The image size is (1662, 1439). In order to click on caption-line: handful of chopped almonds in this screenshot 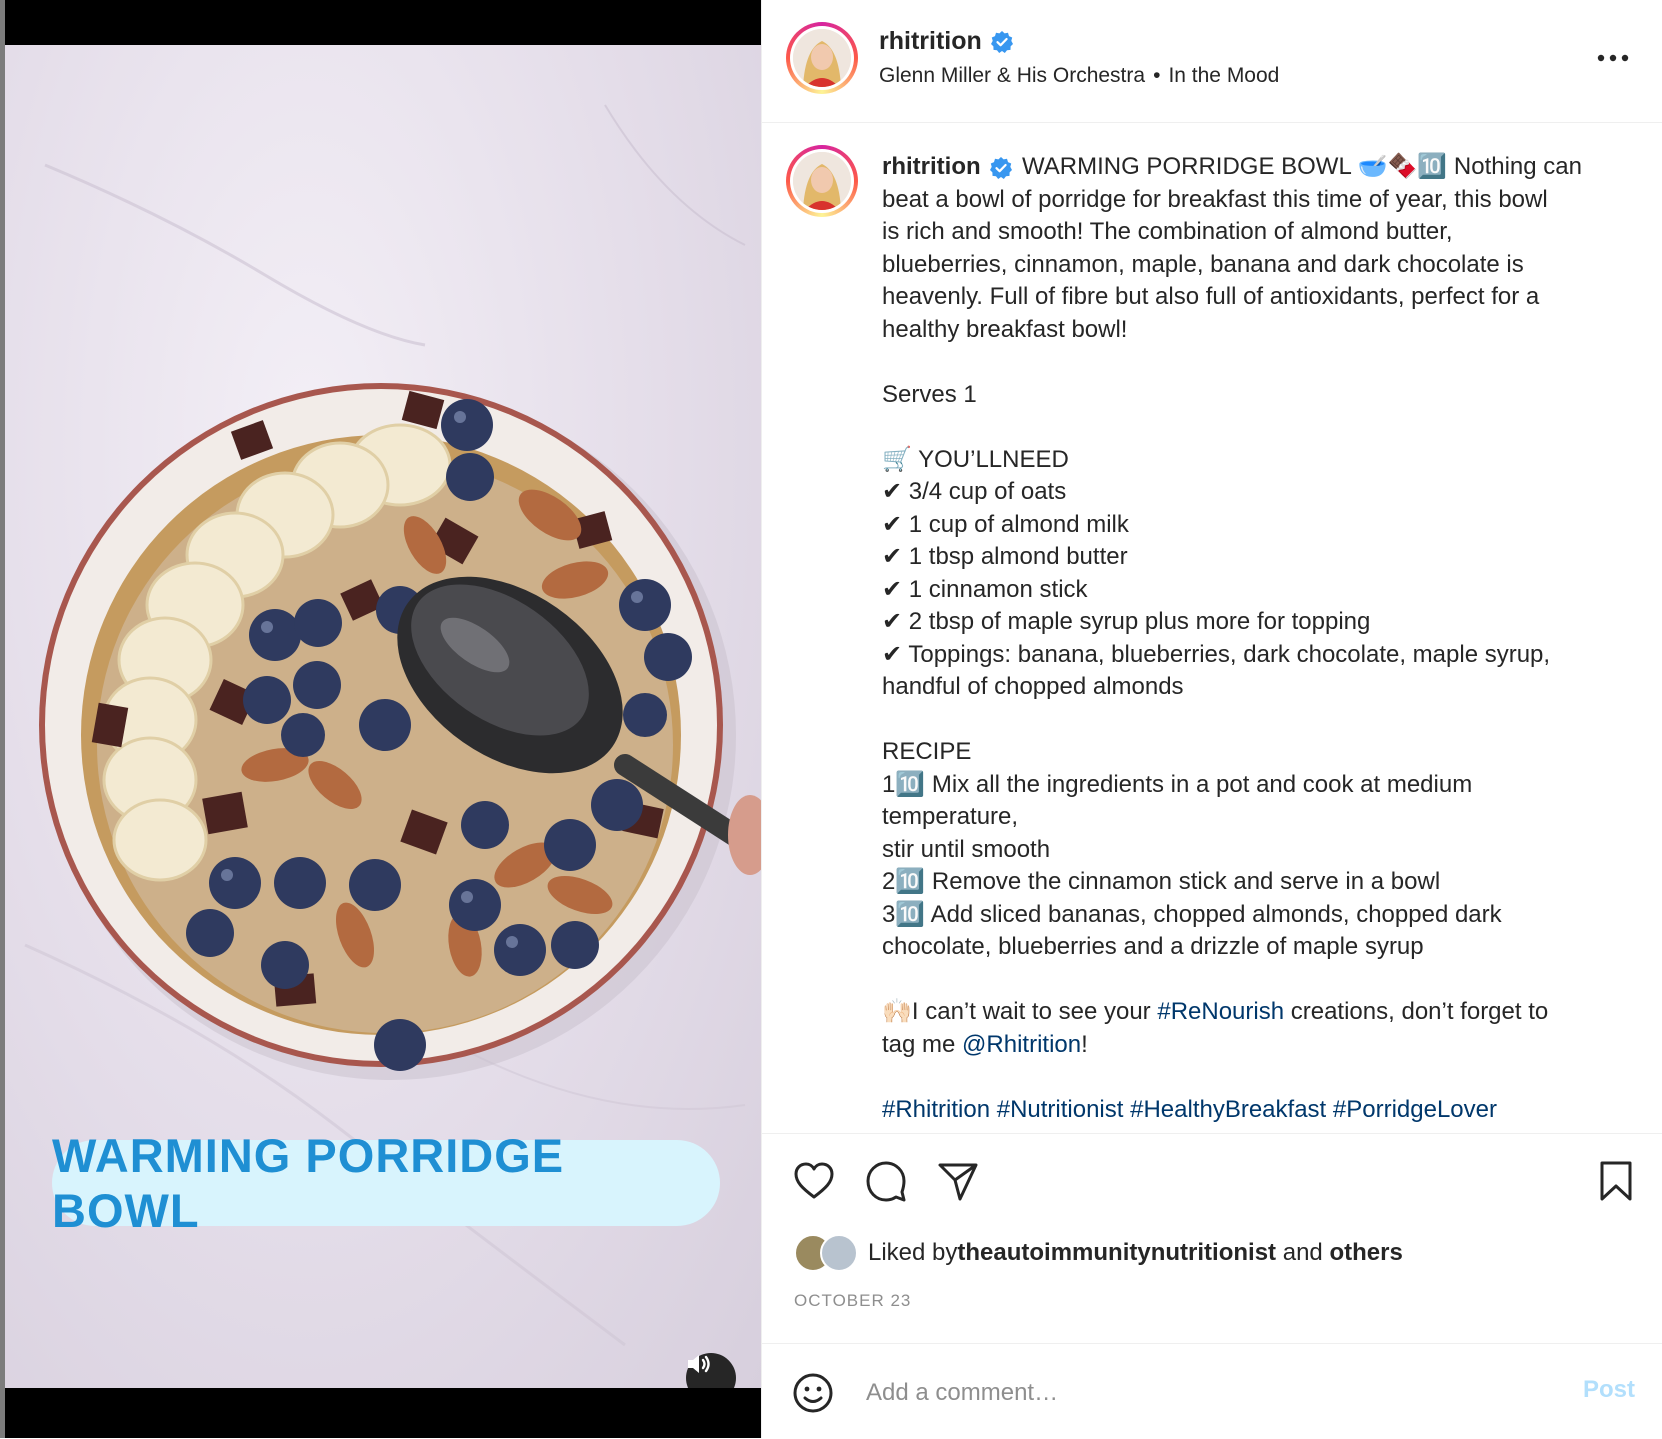, I will do `click(1033, 686)`.